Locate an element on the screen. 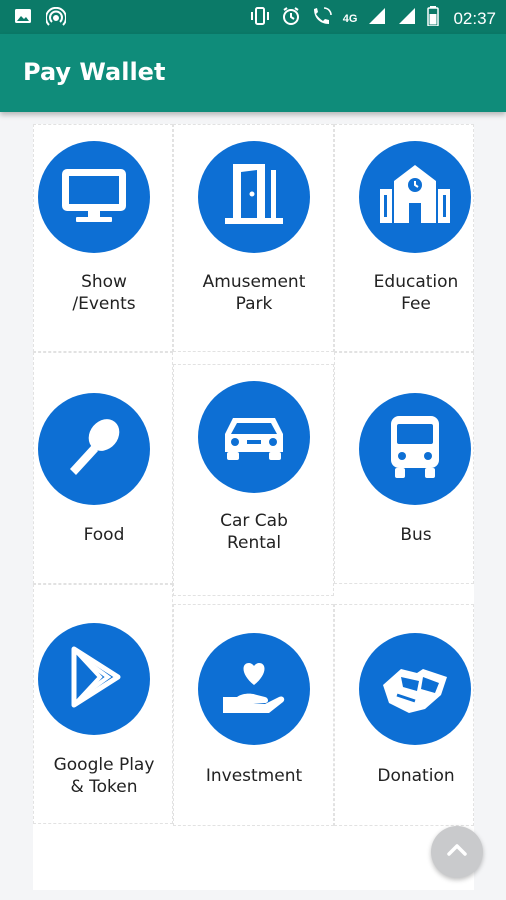 The height and width of the screenshot is (900, 506). service-label: Donation is located at coordinates (416, 776).